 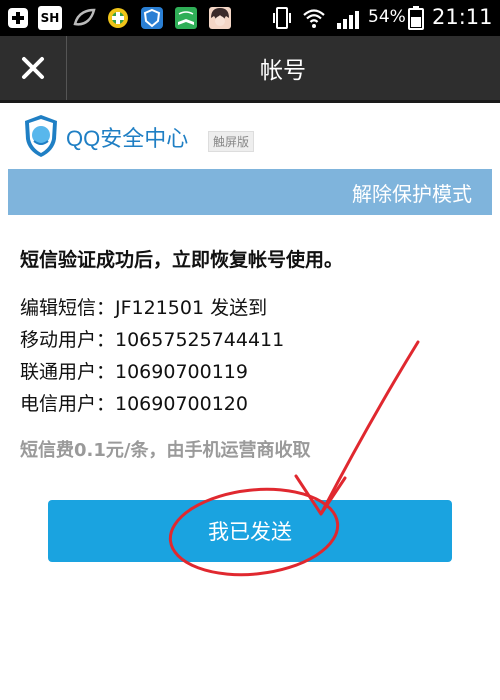 I want to click on add-icon, so click(x=18, y=18).